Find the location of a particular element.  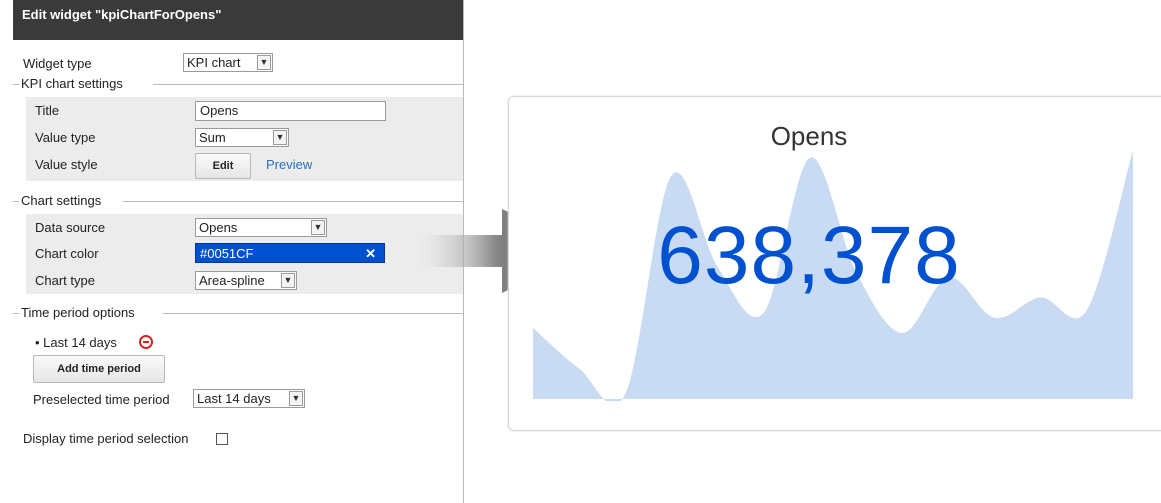

widget-type-value: KPI chart is located at coordinates (214, 62).